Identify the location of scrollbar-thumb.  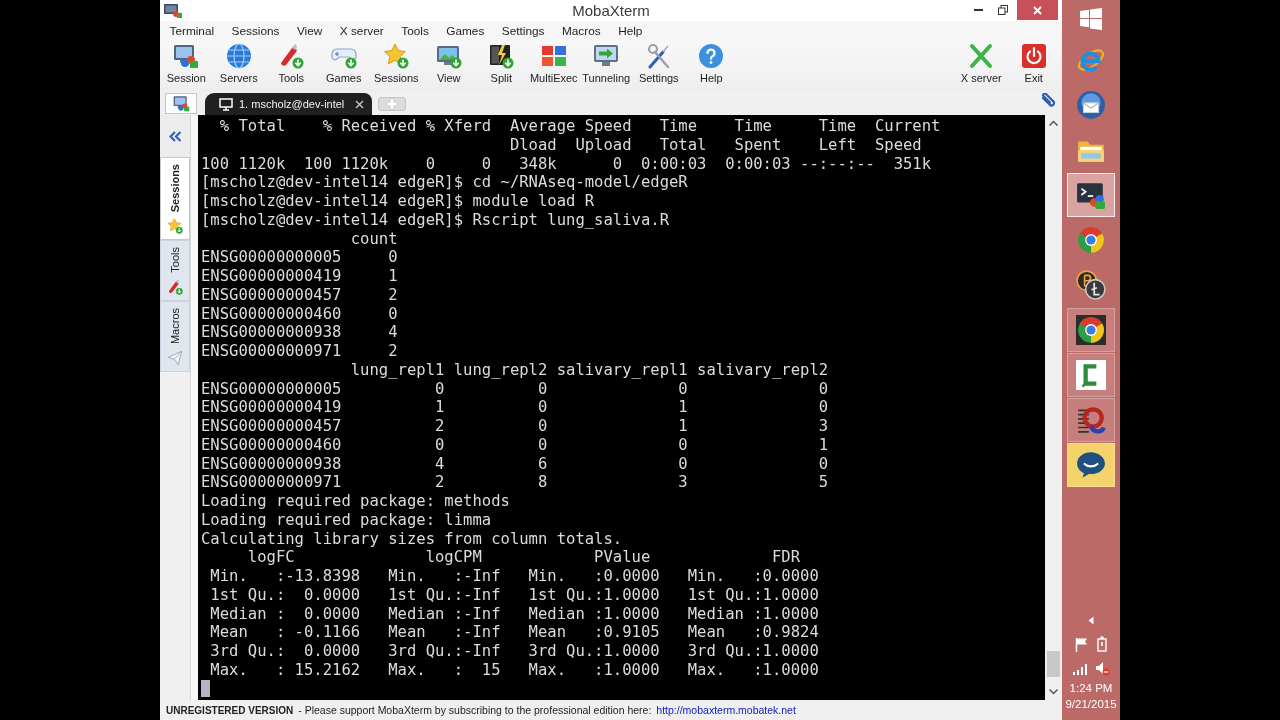
(1053, 664).